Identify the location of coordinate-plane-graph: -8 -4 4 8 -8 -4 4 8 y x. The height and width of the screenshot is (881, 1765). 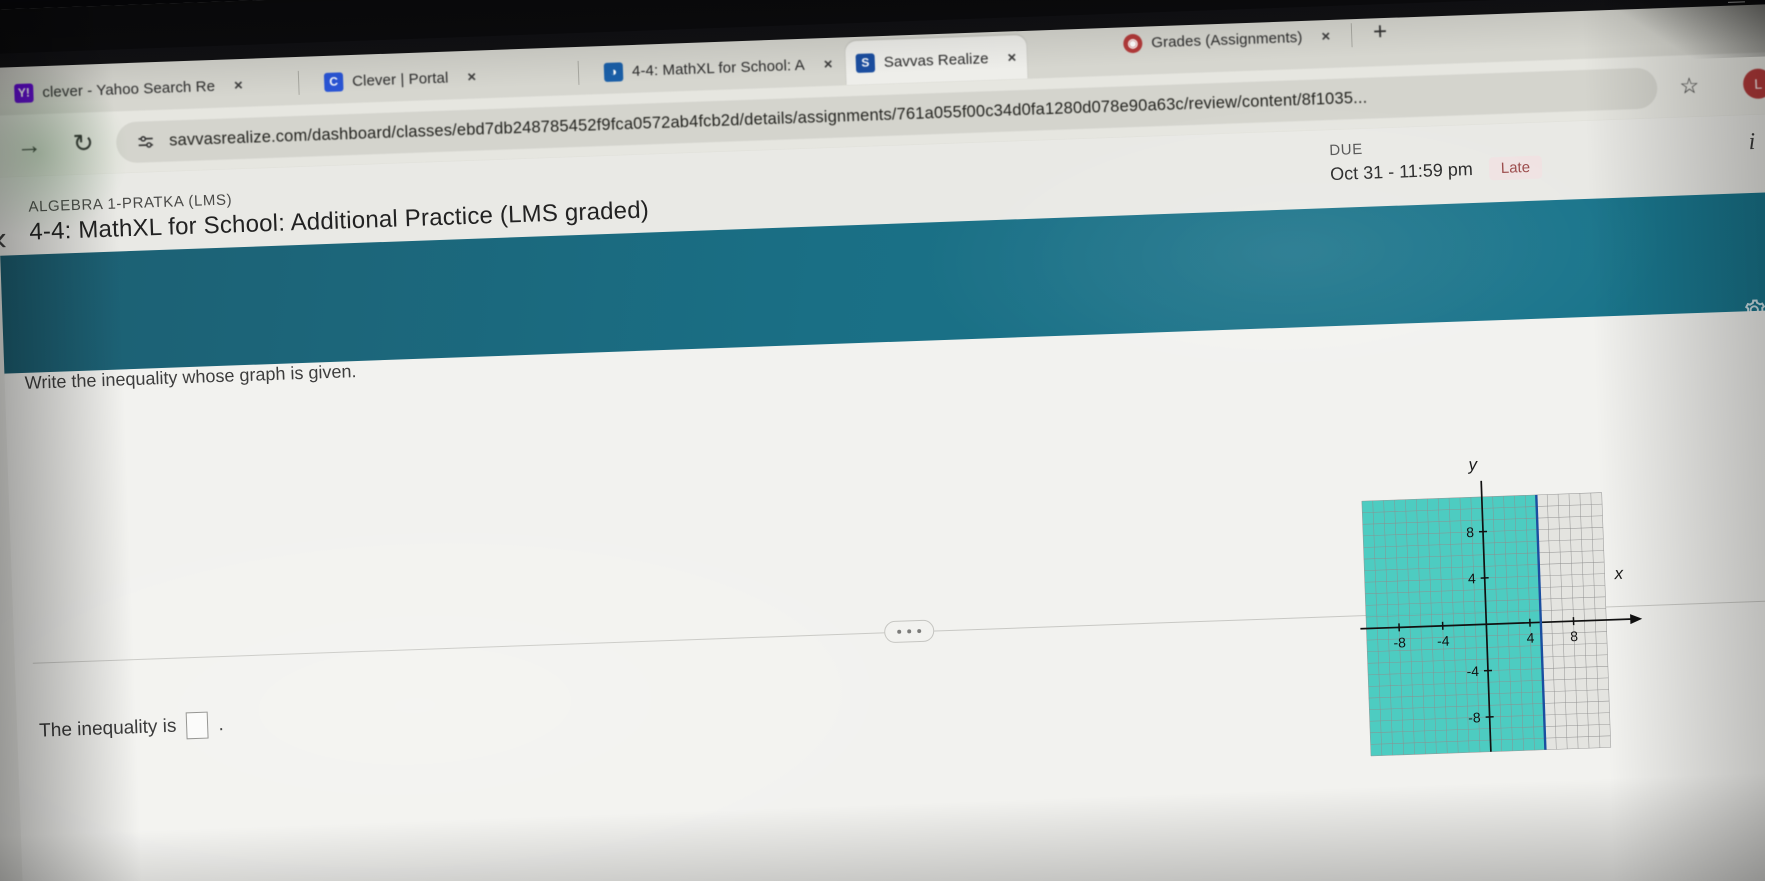
(1502, 613).